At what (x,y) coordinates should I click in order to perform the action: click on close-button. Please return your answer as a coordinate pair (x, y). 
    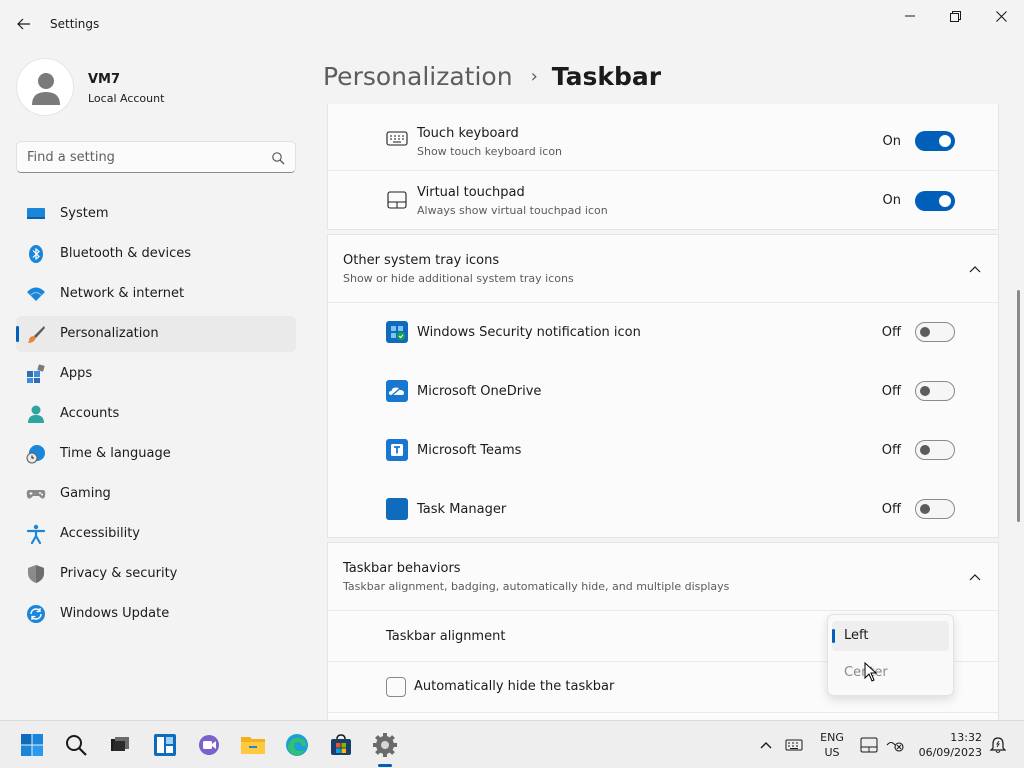
    Looking at the image, I should click on (1001, 16).